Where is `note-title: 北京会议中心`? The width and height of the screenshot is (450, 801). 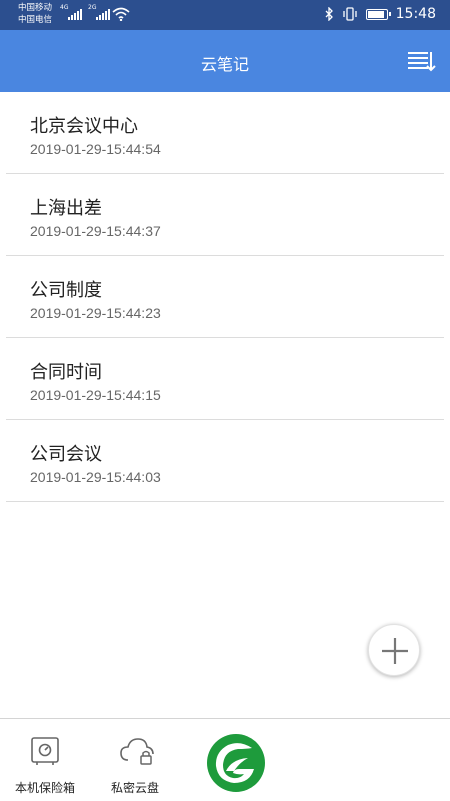 note-title: 北京会议中心 is located at coordinates (84, 126).